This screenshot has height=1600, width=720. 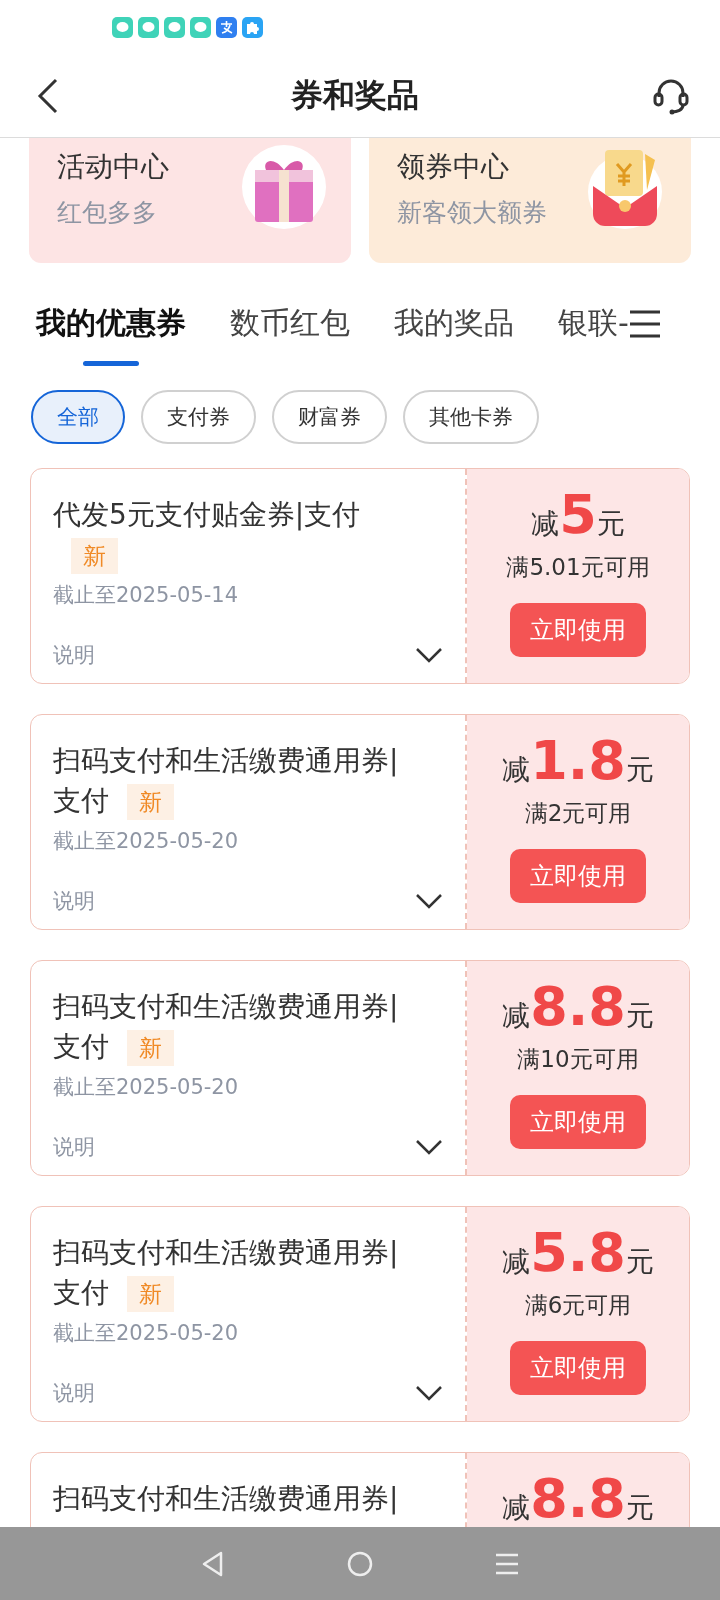 I want to click on usage-condition: 满2元可用, so click(x=578, y=813).